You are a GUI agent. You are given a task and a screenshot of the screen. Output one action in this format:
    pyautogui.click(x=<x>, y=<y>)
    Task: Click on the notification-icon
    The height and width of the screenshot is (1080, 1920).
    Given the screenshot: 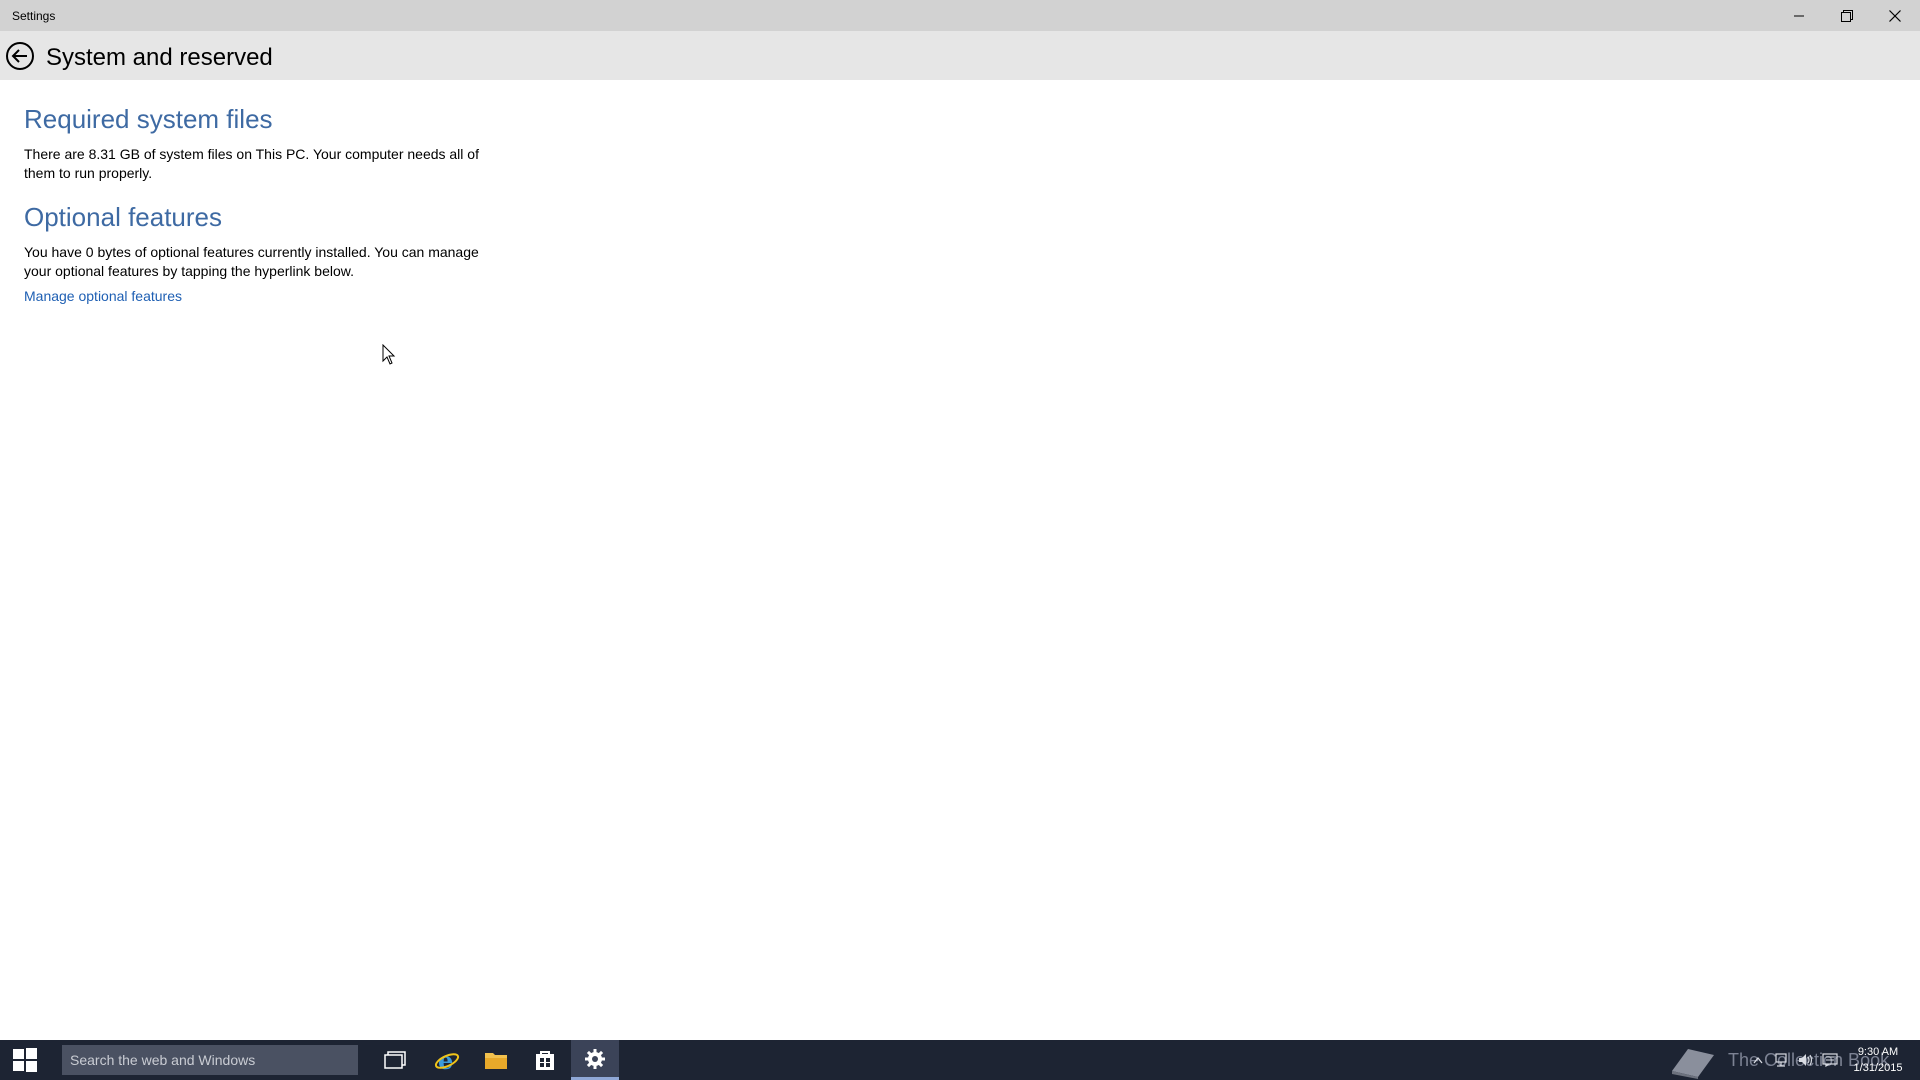 What is the action you would take?
    pyautogui.click(x=1830, y=1060)
    